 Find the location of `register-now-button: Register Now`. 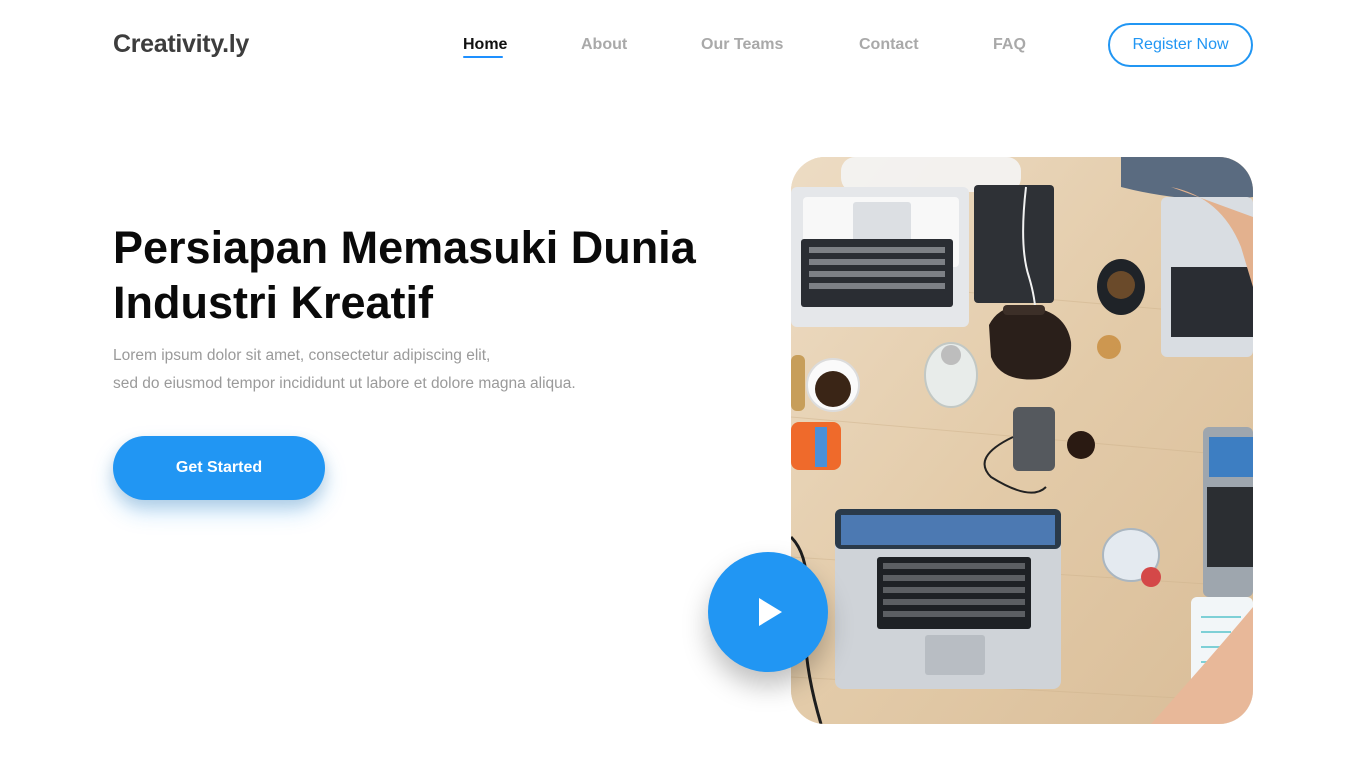

register-now-button: Register Now is located at coordinates (1180, 45).